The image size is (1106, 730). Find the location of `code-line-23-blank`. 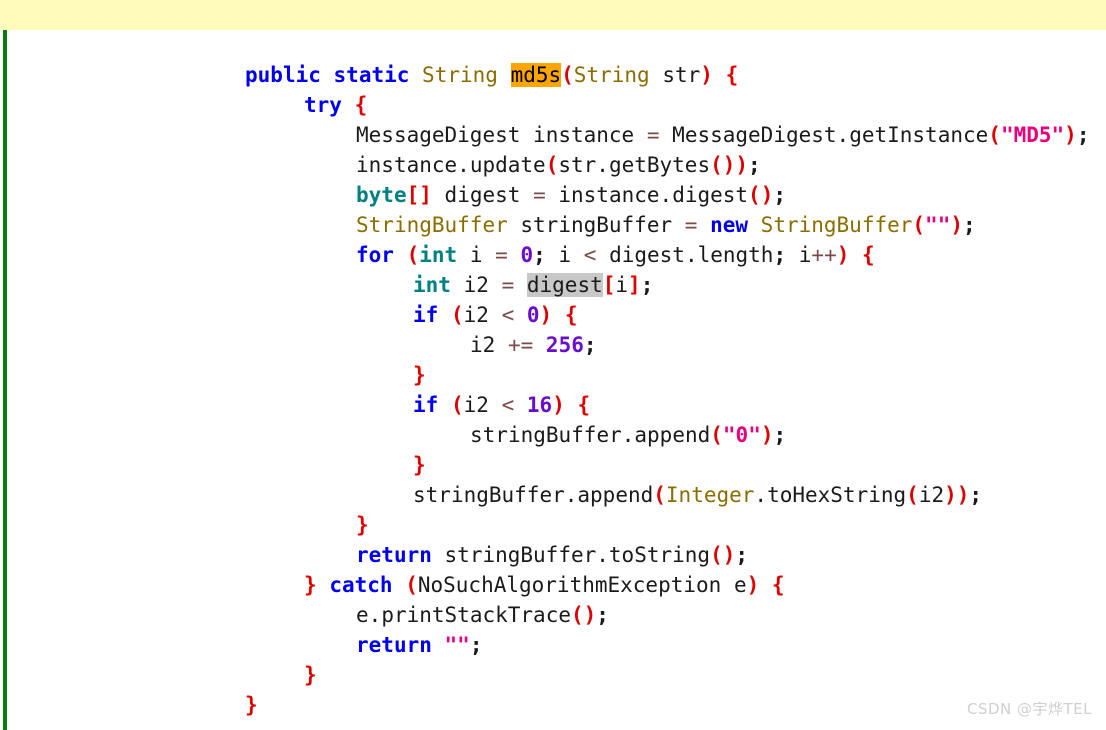

code-line-23-blank is located at coordinates (553, 675).